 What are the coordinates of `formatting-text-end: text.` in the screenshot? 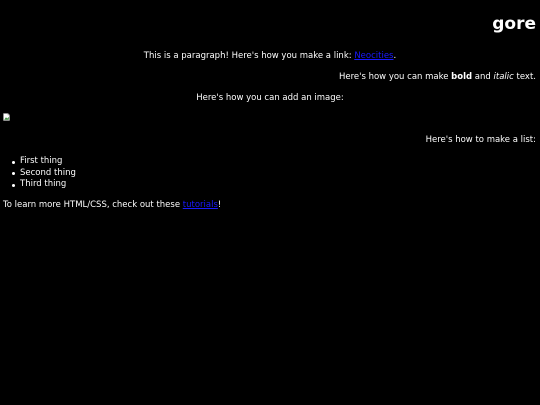 It's located at (525, 77).